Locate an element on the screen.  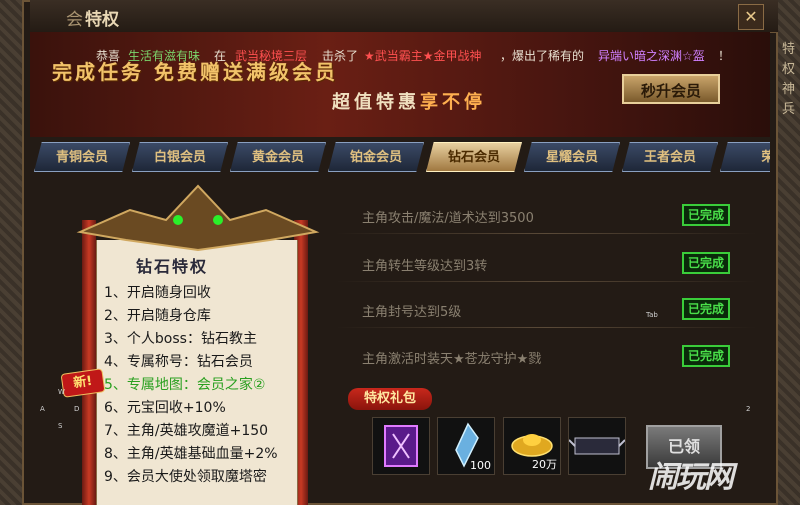
title-badge-icon is located at coordinates (597, 446).